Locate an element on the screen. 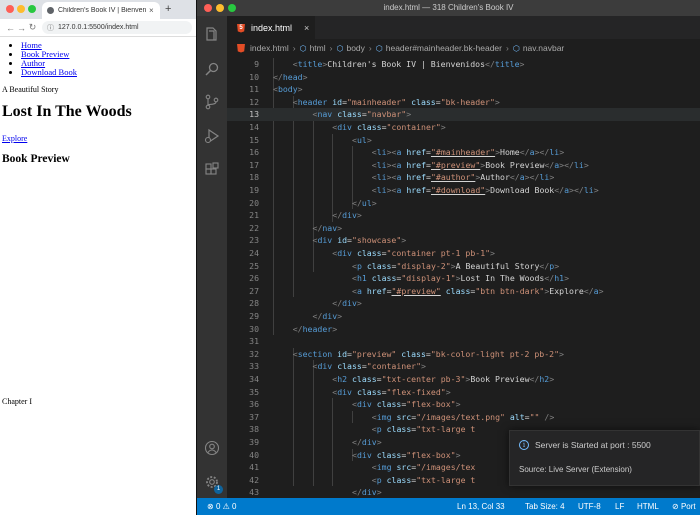 The width and height of the screenshot is (700, 515). cursor-position: Ln 13, Col 33 is located at coordinates (481, 506).